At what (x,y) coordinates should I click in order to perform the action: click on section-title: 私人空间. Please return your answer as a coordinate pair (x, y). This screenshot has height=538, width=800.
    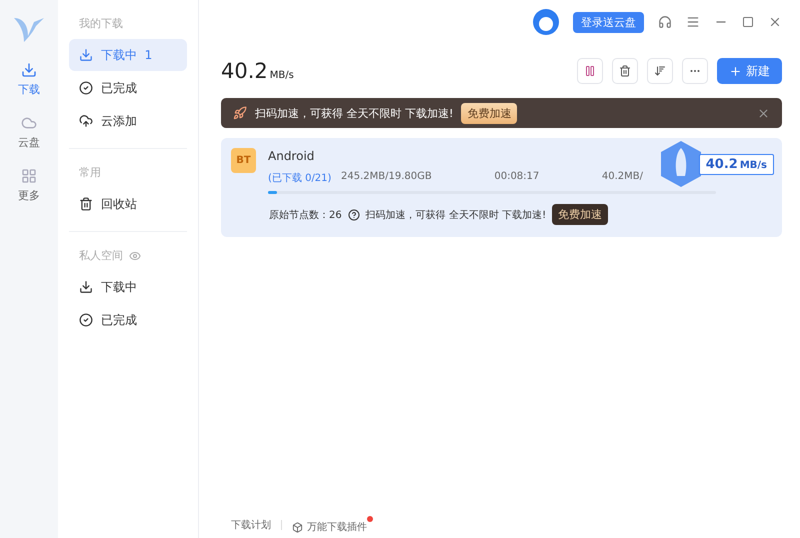
    Looking at the image, I should click on (101, 255).